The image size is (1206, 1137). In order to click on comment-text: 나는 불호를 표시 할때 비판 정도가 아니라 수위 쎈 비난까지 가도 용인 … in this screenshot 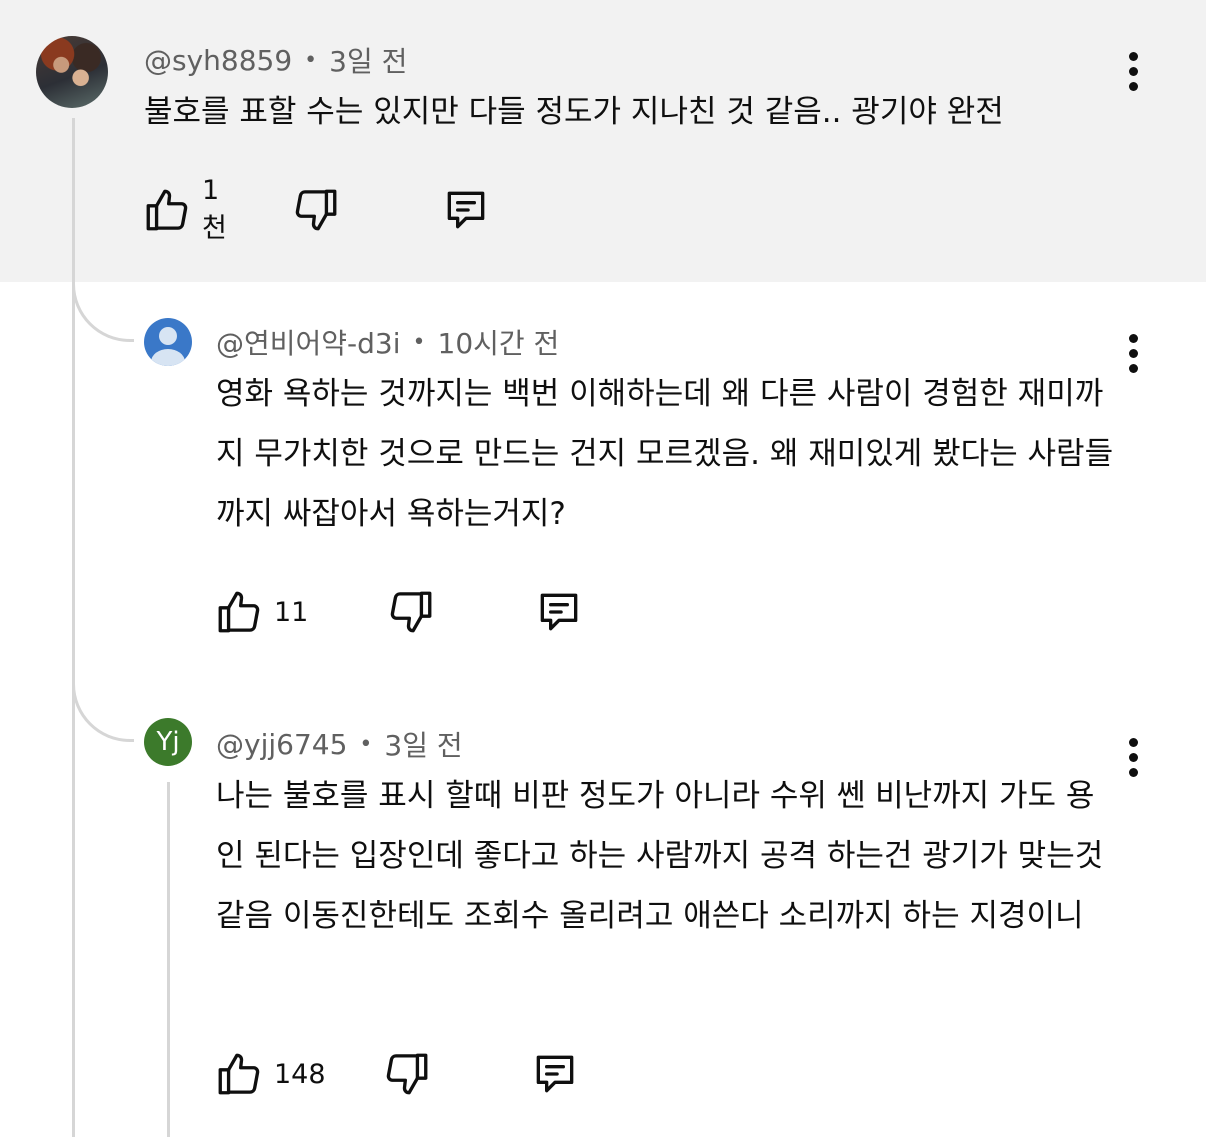, I will do `click(660, 856)`.